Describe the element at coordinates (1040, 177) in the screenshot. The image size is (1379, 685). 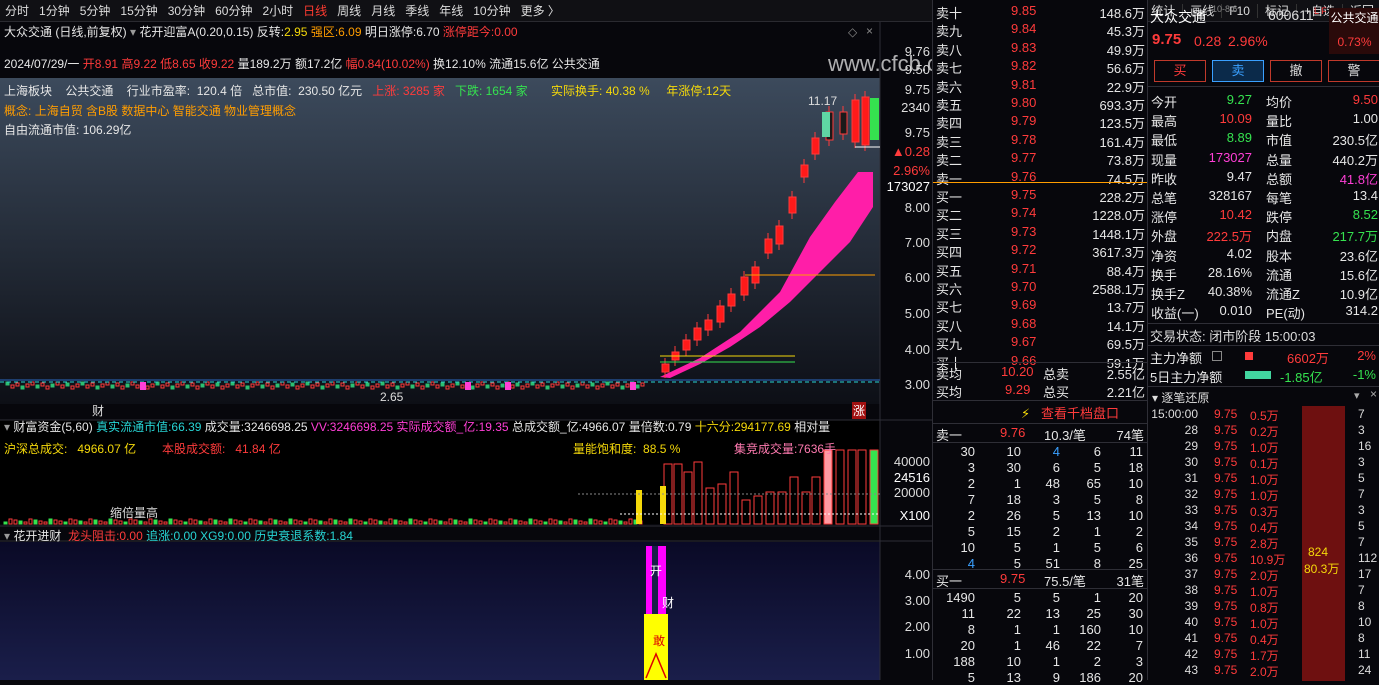
I see `sell-level-row: 卖一 9.76 74.5万` at that location.